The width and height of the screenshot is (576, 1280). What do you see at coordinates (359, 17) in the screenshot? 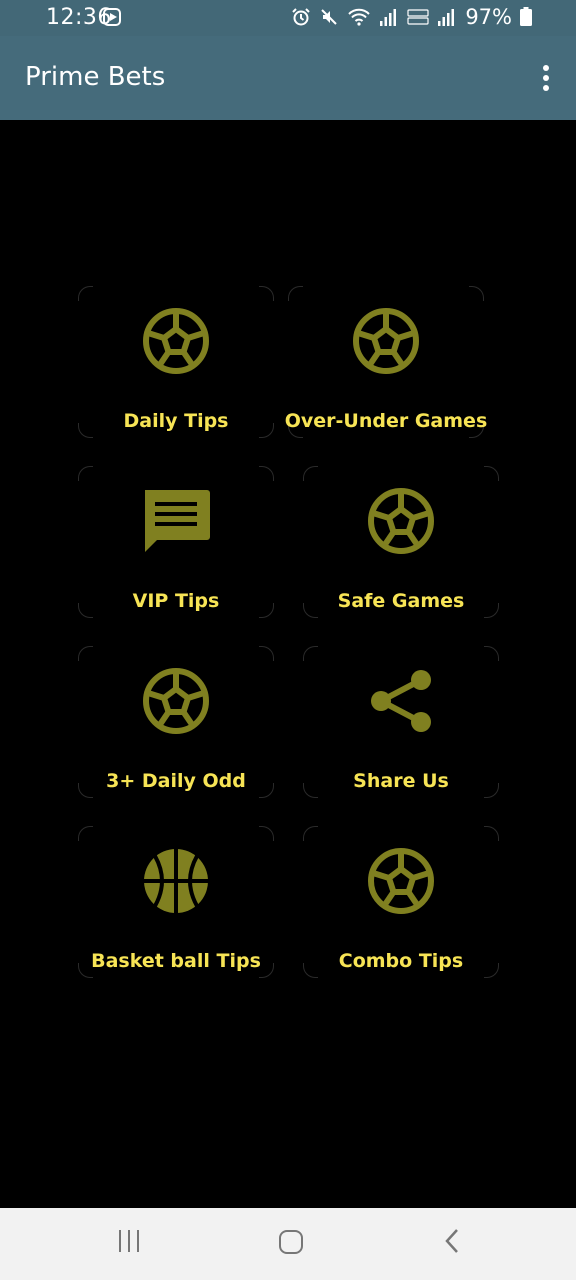
I see `wifi-icon` at bounding box center [359, 17].